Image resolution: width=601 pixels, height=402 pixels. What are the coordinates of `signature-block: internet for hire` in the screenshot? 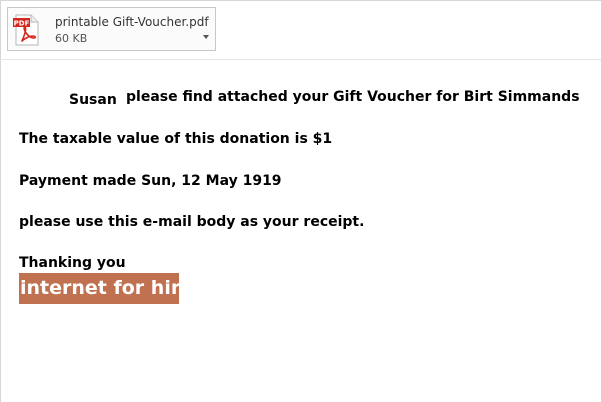 It's located at (106, 288).